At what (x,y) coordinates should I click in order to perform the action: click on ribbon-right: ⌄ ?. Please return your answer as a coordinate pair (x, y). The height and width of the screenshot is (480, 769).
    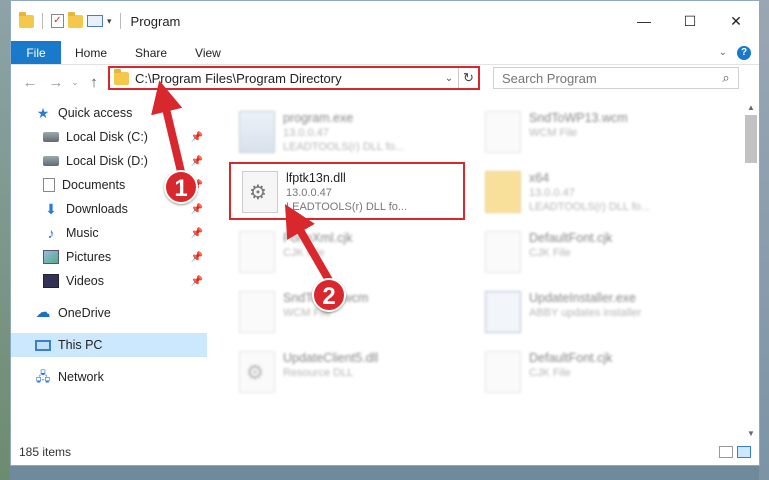
    Looking at the image, I should click on (739, 52).